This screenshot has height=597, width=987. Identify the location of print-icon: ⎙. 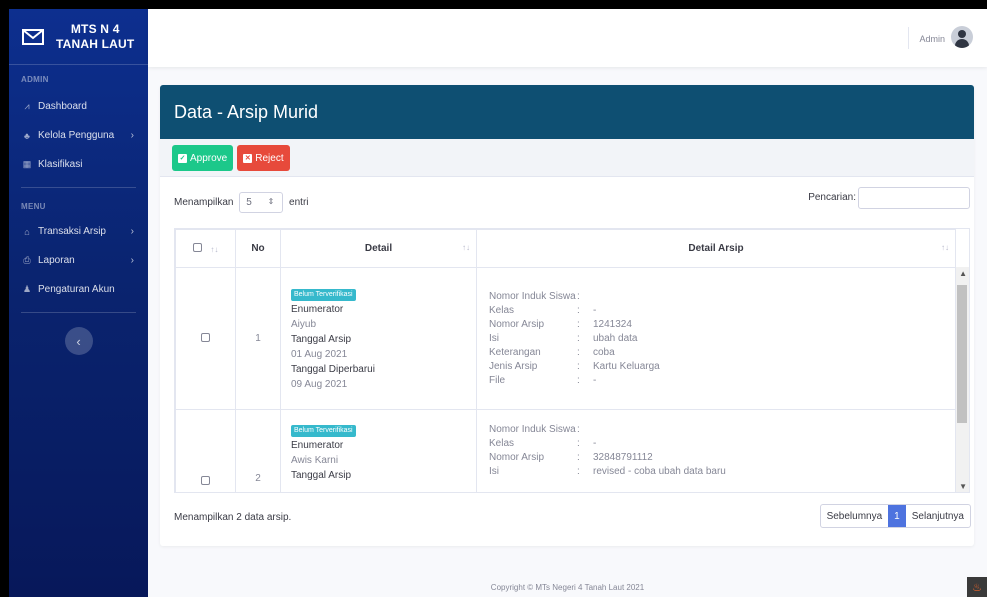
(27, 260).